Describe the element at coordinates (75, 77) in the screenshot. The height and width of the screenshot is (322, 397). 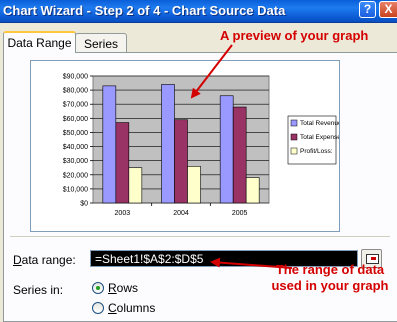
I see `y-tick-label: $90,000` at that location.